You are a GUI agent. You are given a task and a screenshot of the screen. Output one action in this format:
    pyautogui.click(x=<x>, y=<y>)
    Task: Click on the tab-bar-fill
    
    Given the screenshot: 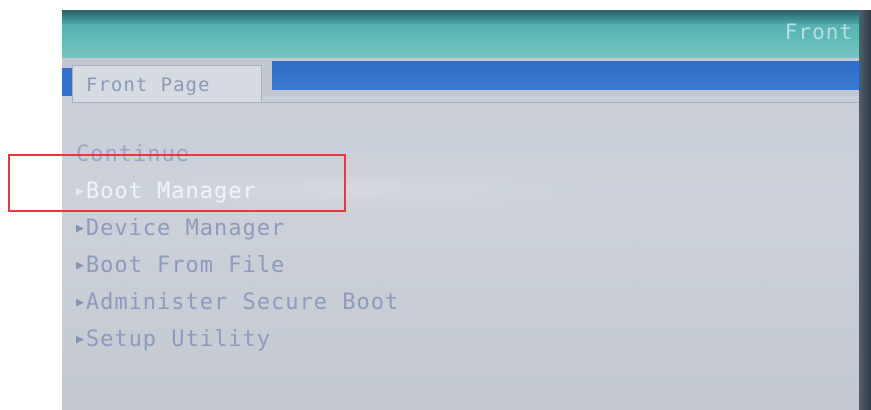 What is the action you would take?
    pyautogui.click(x=565, y=75)
    